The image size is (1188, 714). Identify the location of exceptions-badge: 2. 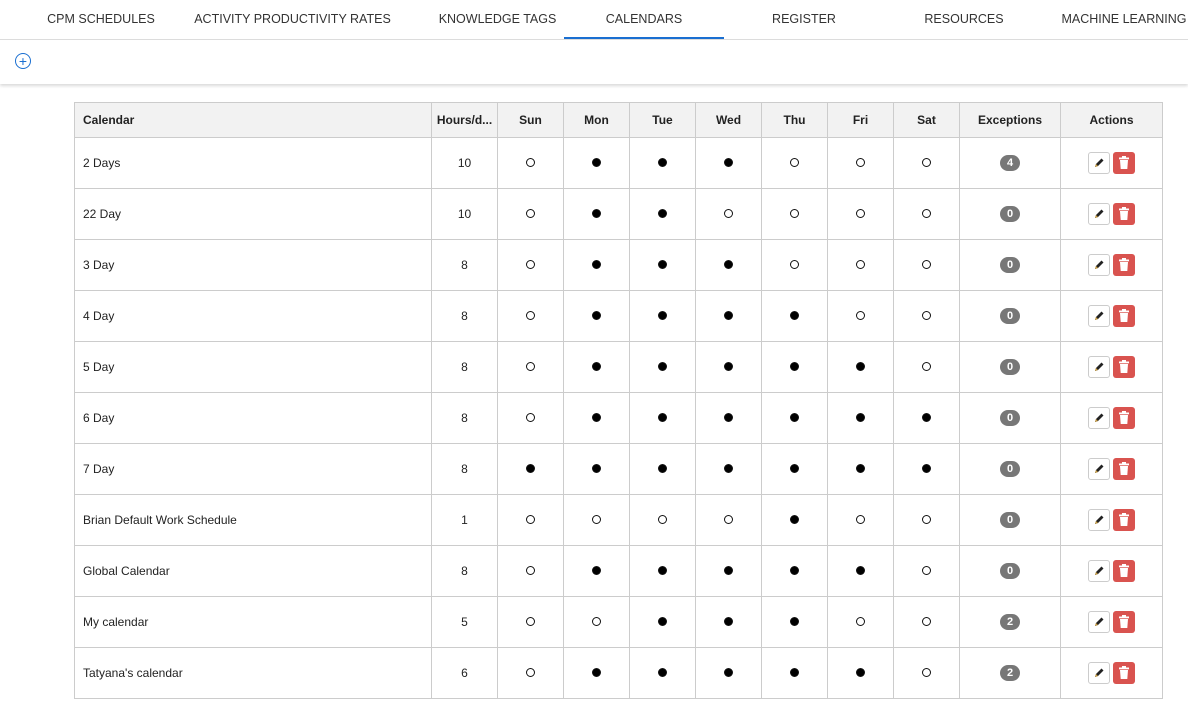
(1010, 622).